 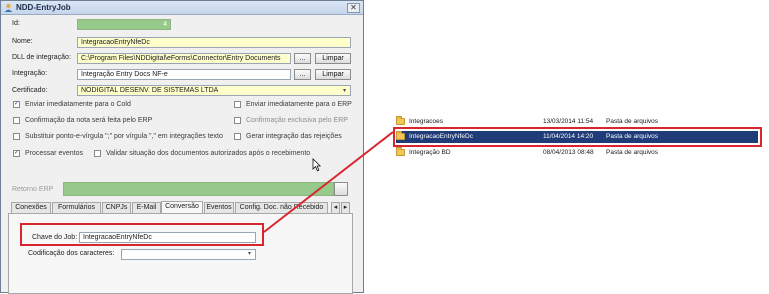 What do you see at coordinates (316, 165) in the screenshot?
I see `mouse-pointer-icon` at bounding box center [316, 165].